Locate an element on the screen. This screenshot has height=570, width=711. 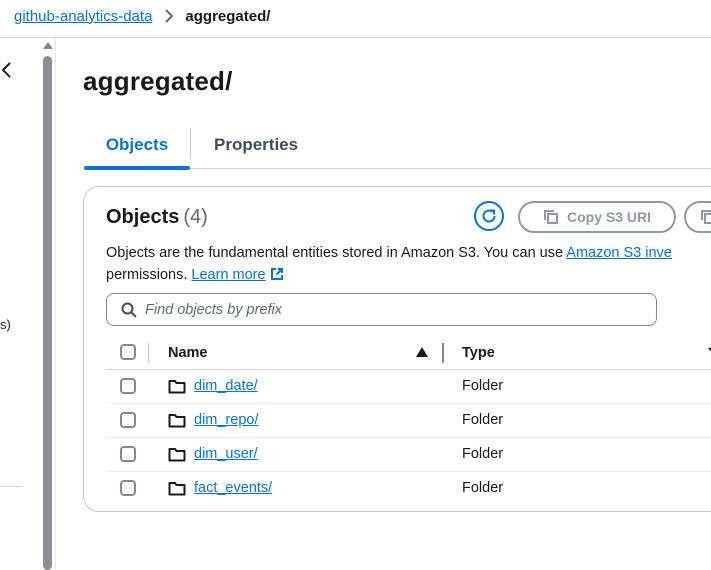
search-box is located at coordinates (381, 309).